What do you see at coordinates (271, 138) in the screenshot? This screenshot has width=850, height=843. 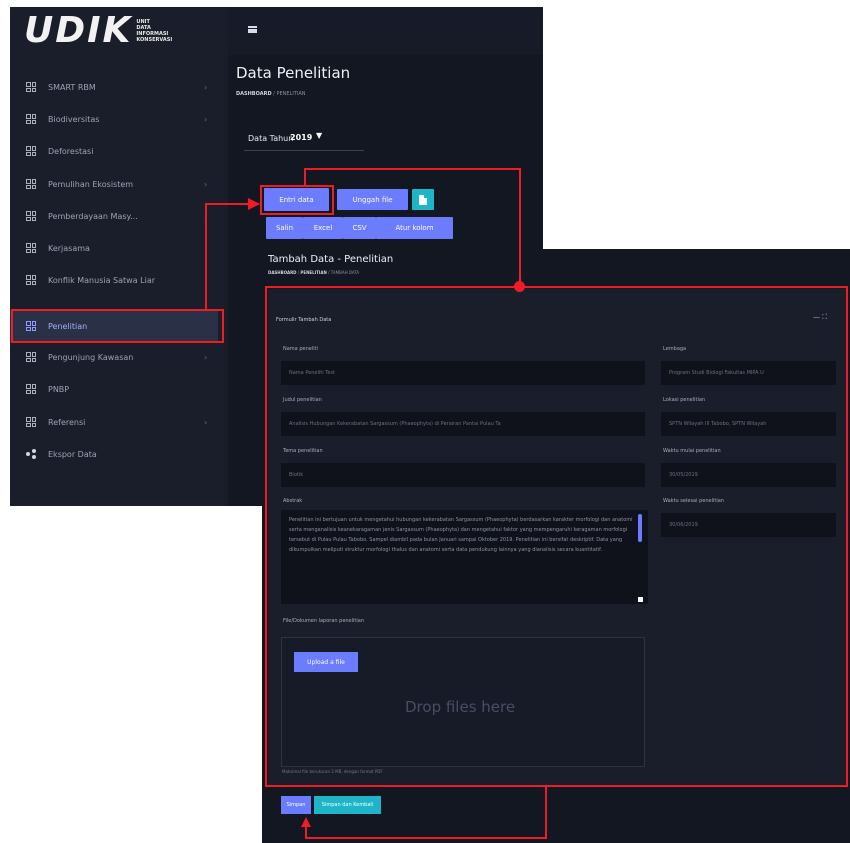 I see `year-filter-label: Data Tahun` at bounding box center [271, 138].